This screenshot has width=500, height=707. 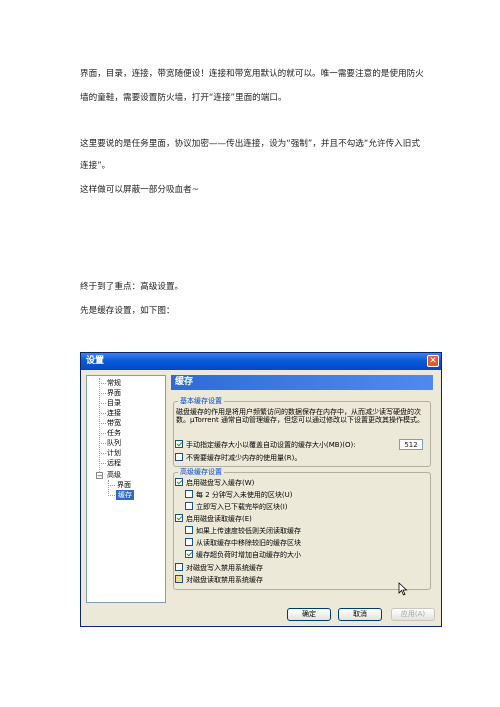 What do you see at coordinates (114, 403) in the screenshot?
I see `tree-item-dirs: 目录` at bounding box center [114, 403].